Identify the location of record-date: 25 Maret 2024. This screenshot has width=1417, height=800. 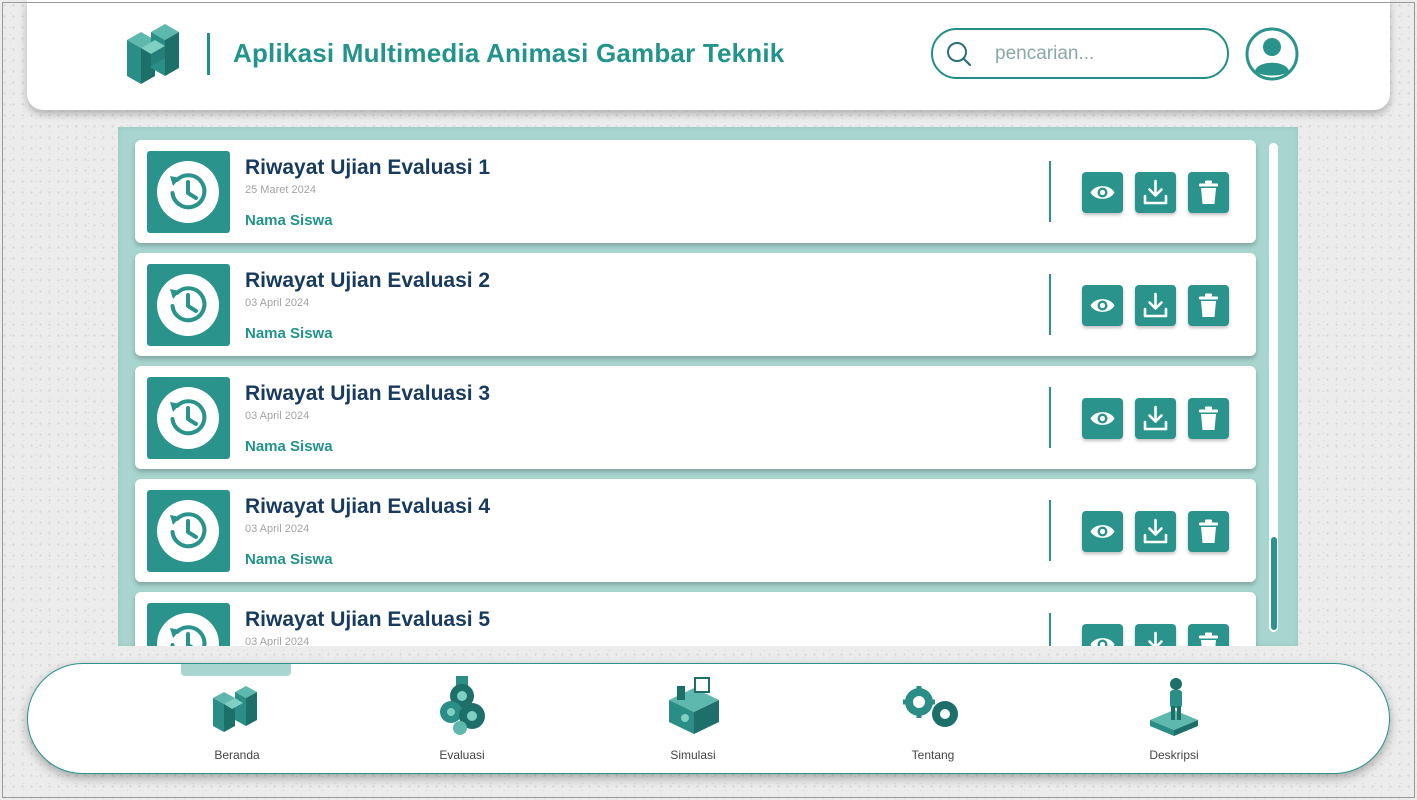
(280, 190).